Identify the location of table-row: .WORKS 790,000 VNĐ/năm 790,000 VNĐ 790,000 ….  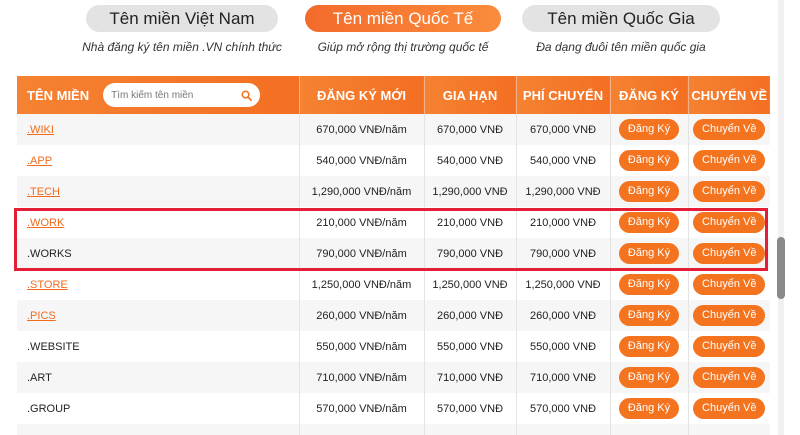
(393, 253).